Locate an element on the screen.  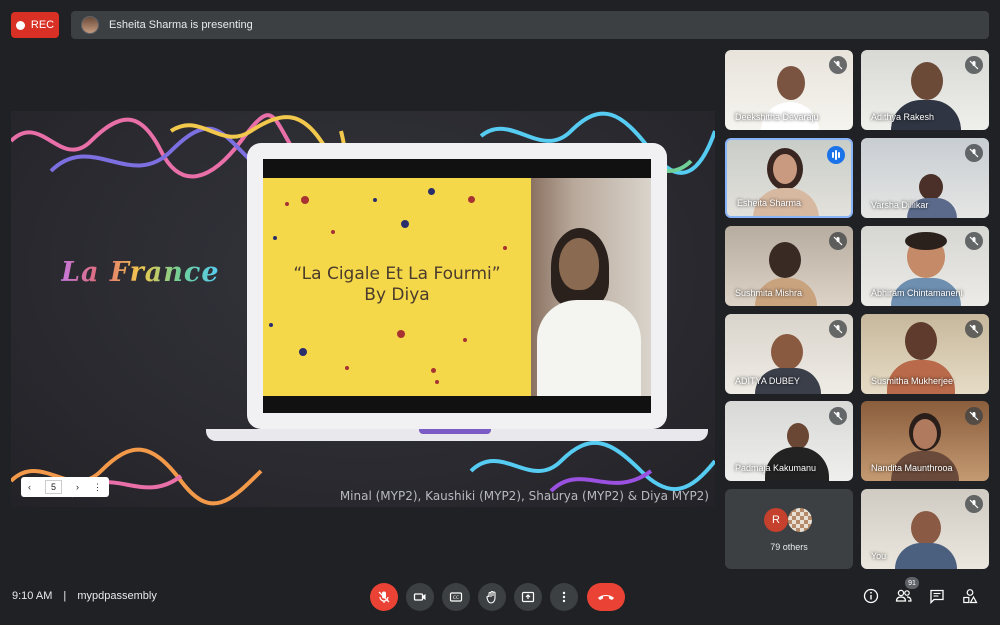
slide-title-line2: By Diya is located at coordinates (397, 295).